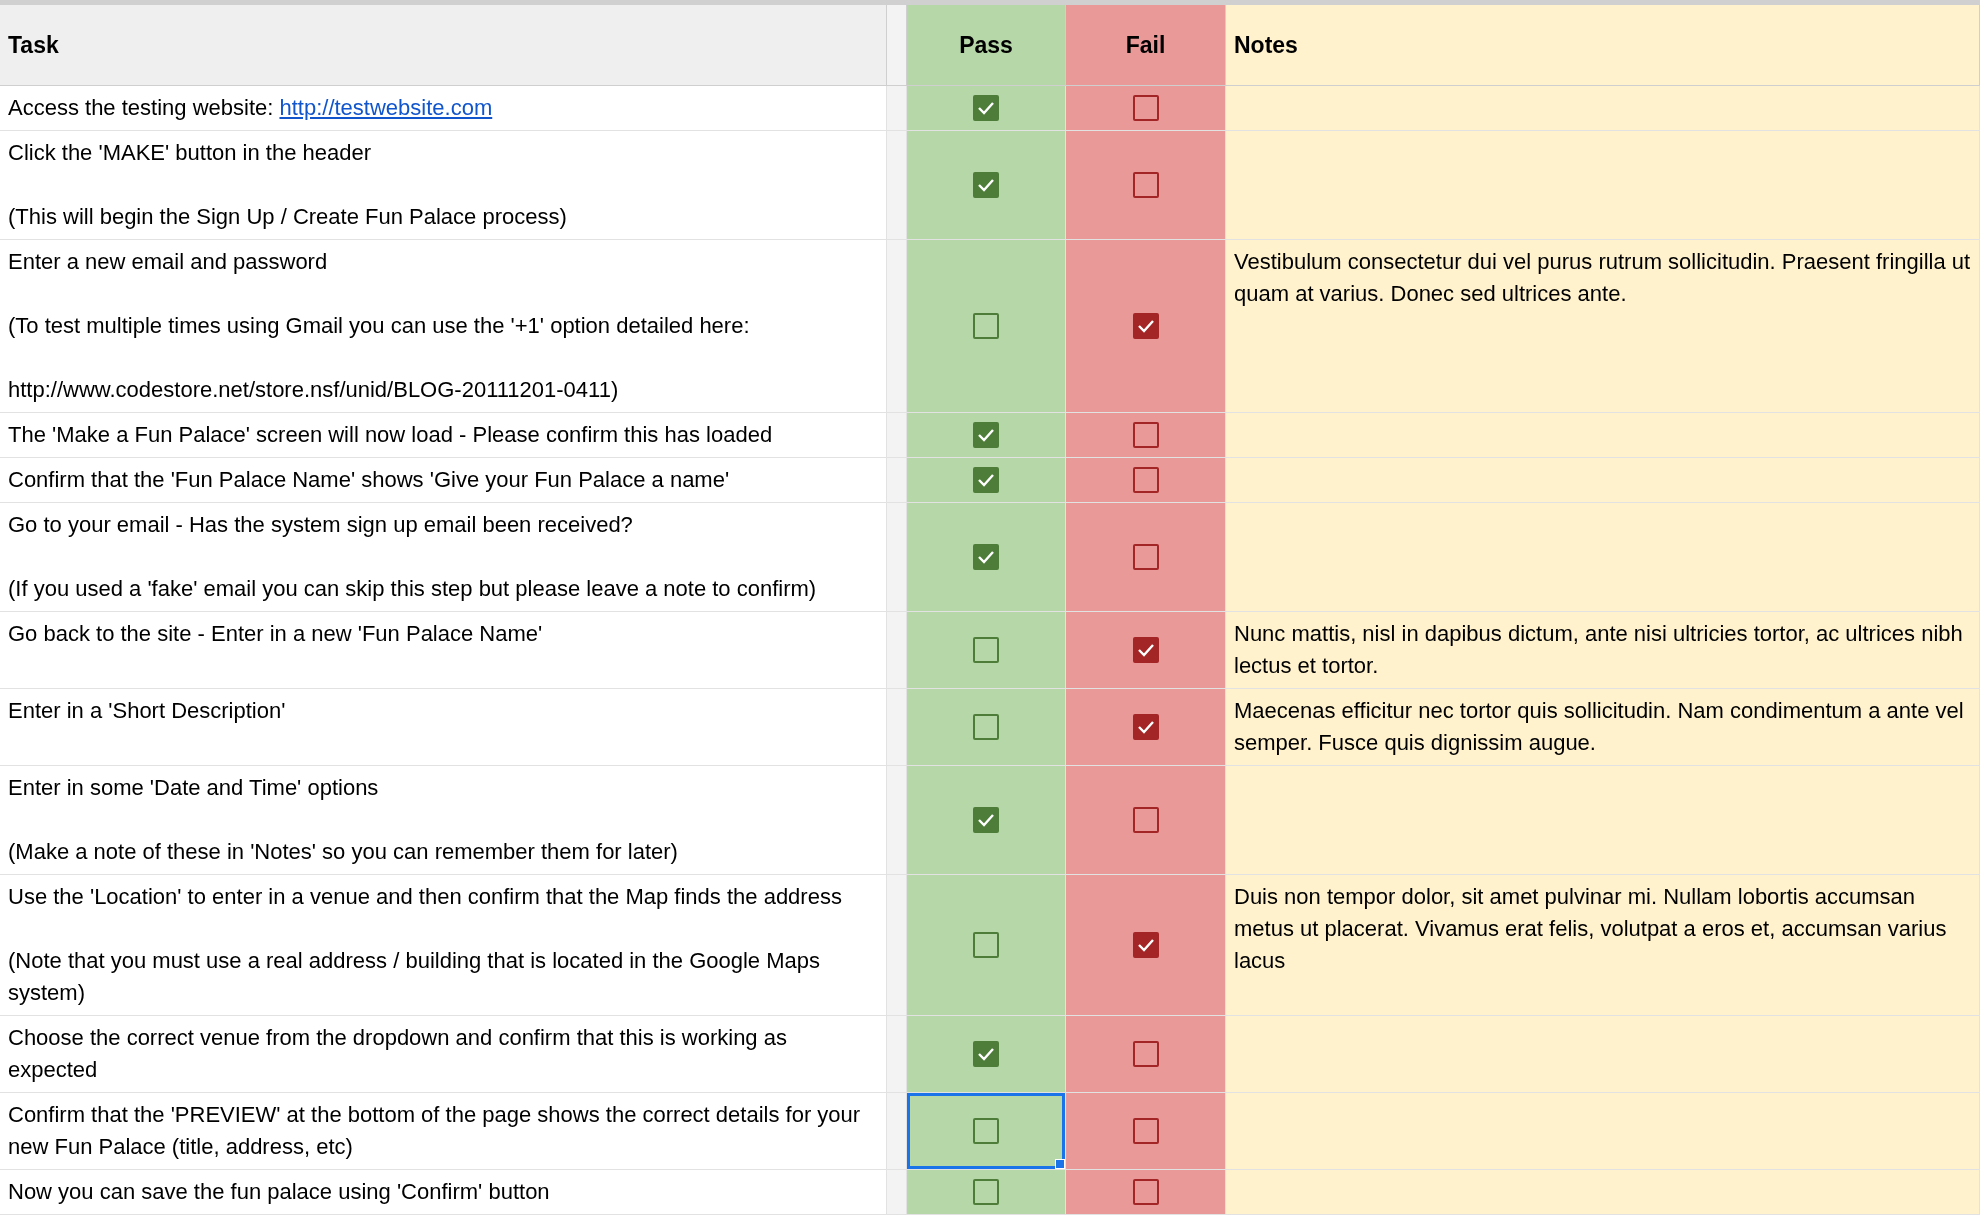  I want to click on link: http://testwebsite.com, so click(386, 107).